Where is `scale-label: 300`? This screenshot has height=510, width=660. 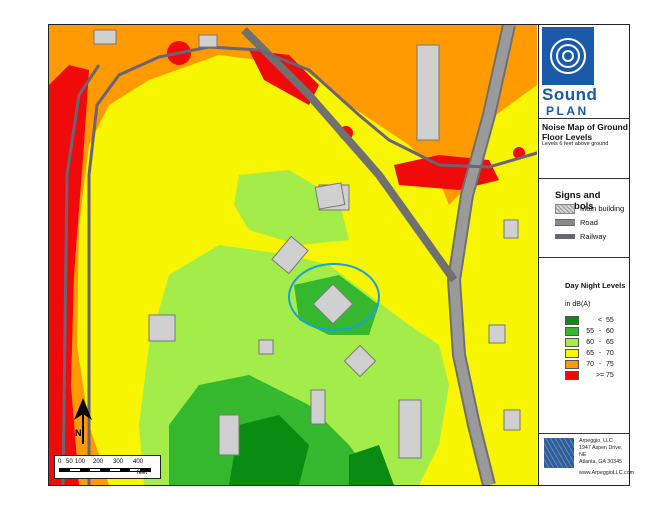 scale-label: 300 is located at coordinates (118, 462).